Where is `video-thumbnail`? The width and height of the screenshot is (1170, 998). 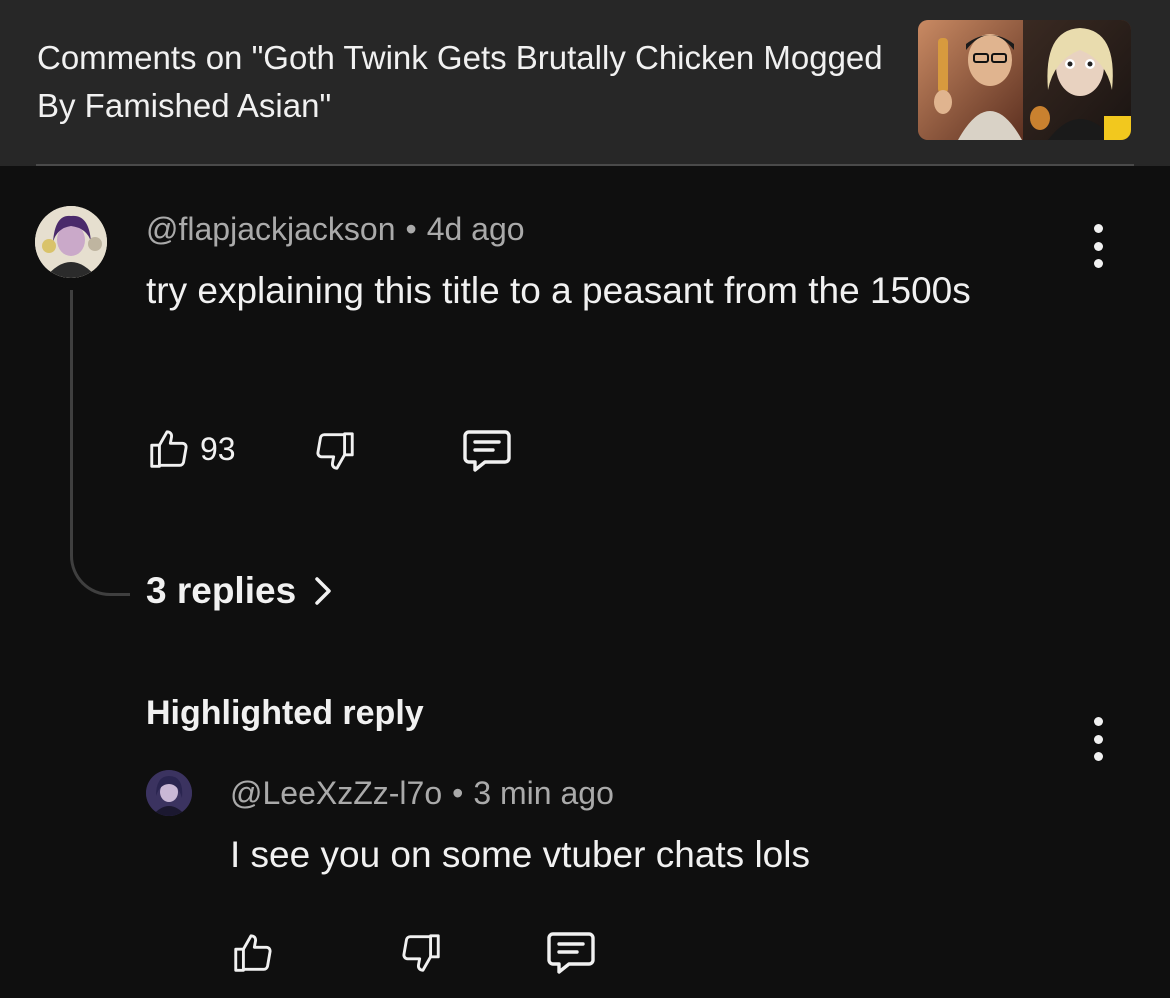 video-thumbnail is located at coordinates (1024, 80).